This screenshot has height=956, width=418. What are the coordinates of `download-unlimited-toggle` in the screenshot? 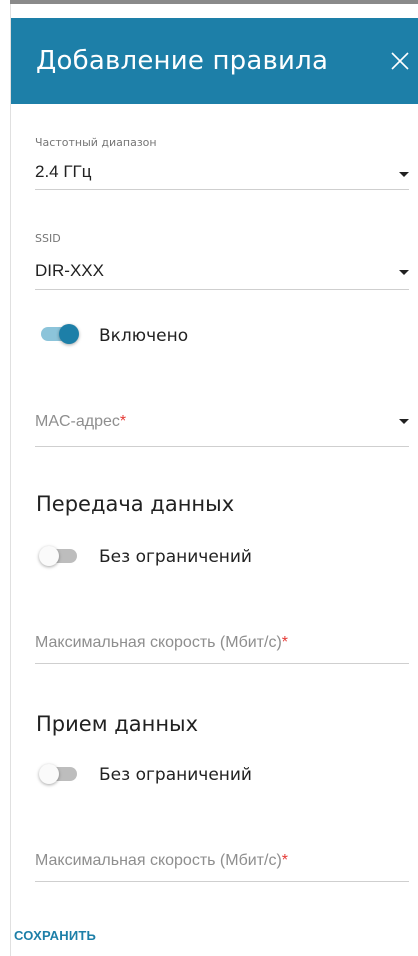 It's located at (60, 774).